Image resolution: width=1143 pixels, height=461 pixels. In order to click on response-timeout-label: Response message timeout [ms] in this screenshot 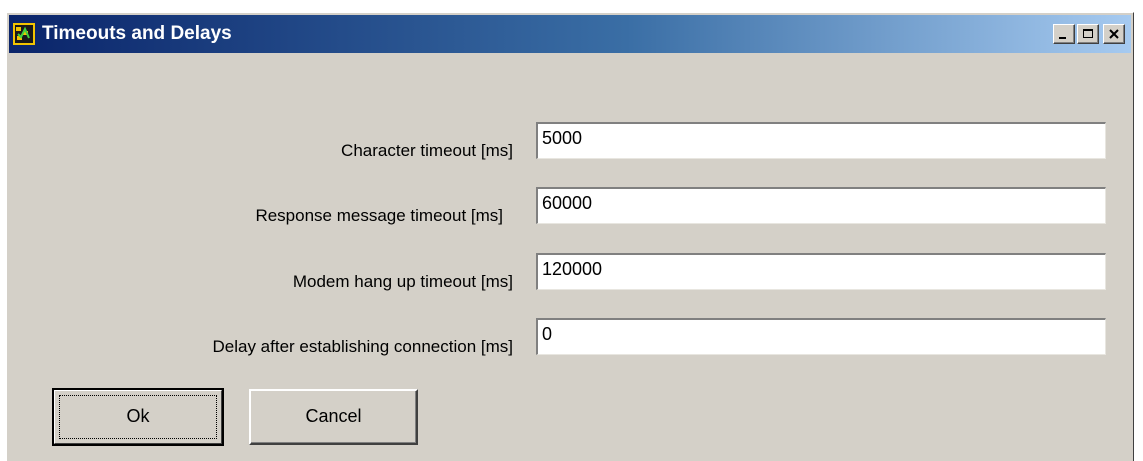, I will do `click(379, 215)`.